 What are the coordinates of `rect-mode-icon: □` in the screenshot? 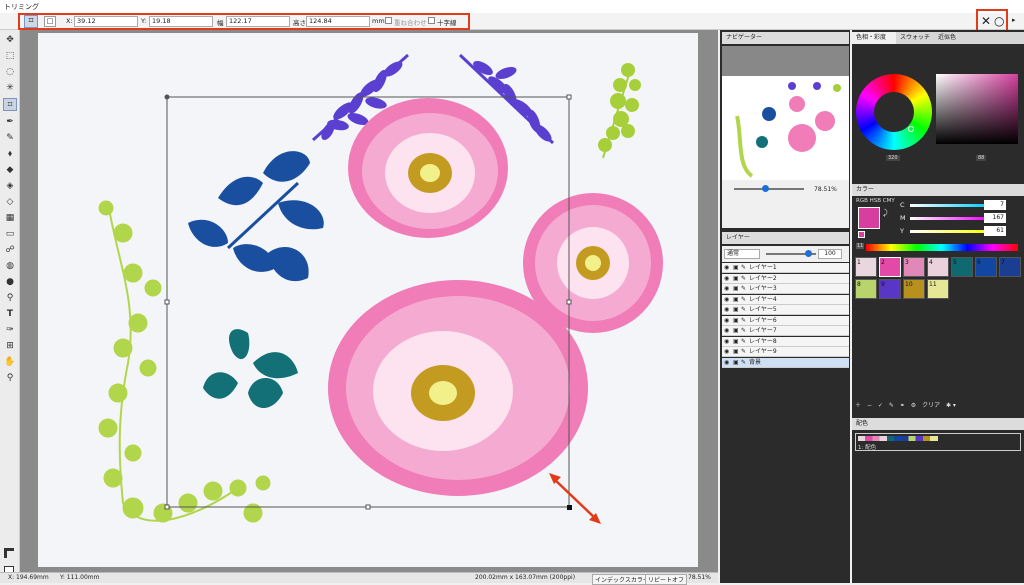 It's located at (50, 21).